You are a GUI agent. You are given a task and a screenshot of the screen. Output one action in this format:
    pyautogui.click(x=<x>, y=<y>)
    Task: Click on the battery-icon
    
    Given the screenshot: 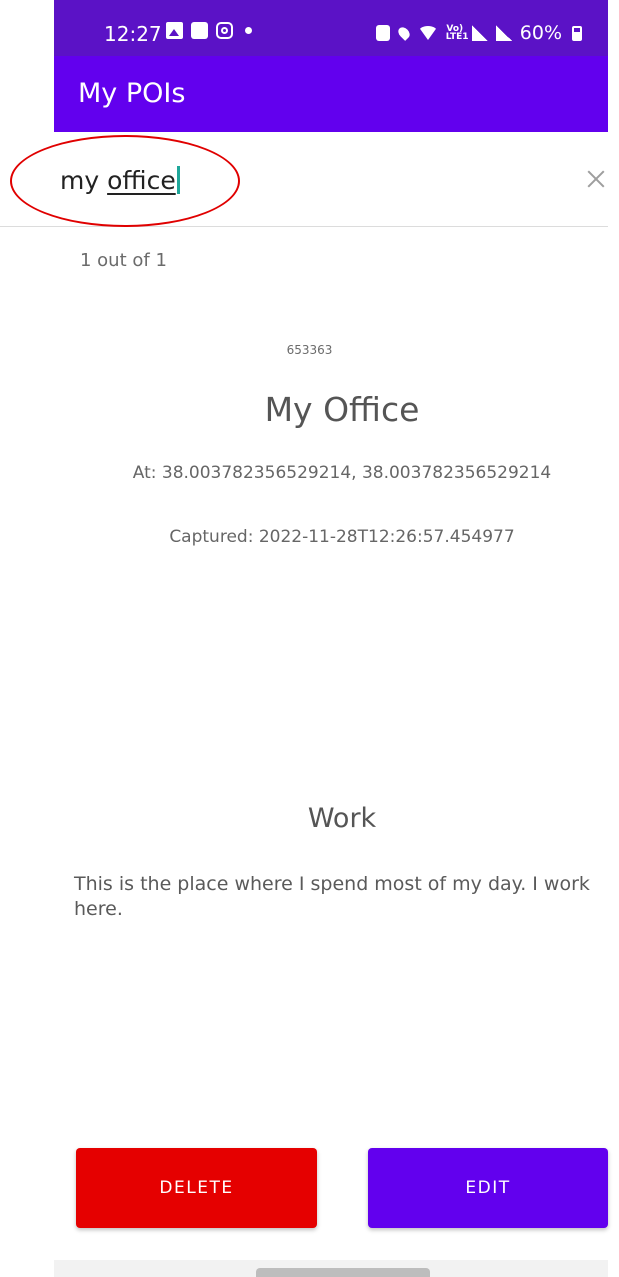 What is the action you would take?
    pyautogui.click(x=577, y=33)
    